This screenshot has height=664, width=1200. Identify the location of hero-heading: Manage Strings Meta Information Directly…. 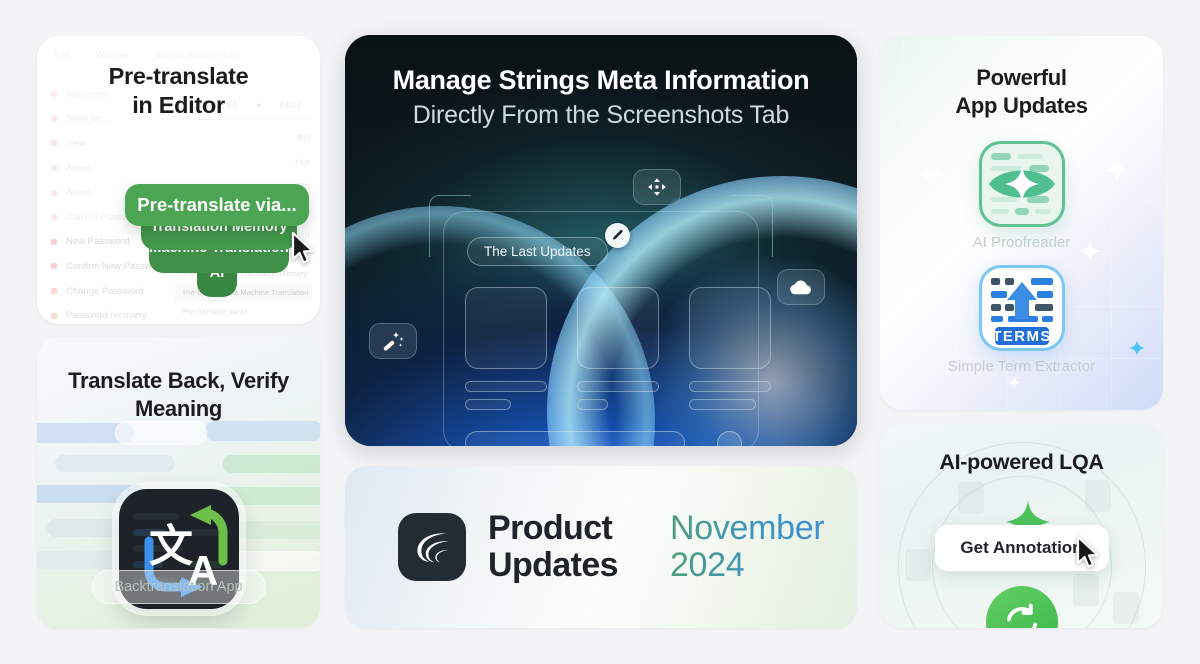
(601, 83).